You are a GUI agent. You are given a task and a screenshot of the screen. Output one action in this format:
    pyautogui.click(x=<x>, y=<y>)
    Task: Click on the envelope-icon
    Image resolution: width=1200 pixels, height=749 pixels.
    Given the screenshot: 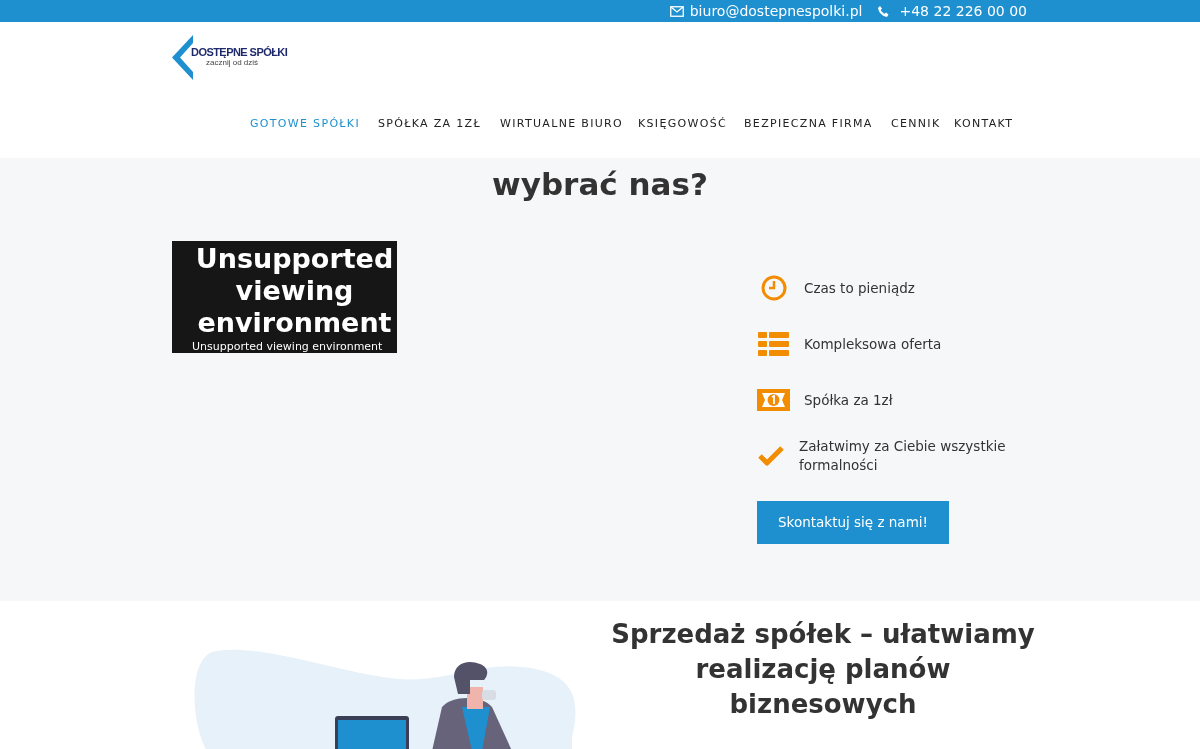 What is the action you would take?
    pyautogui.click(x=676, y=11)
    